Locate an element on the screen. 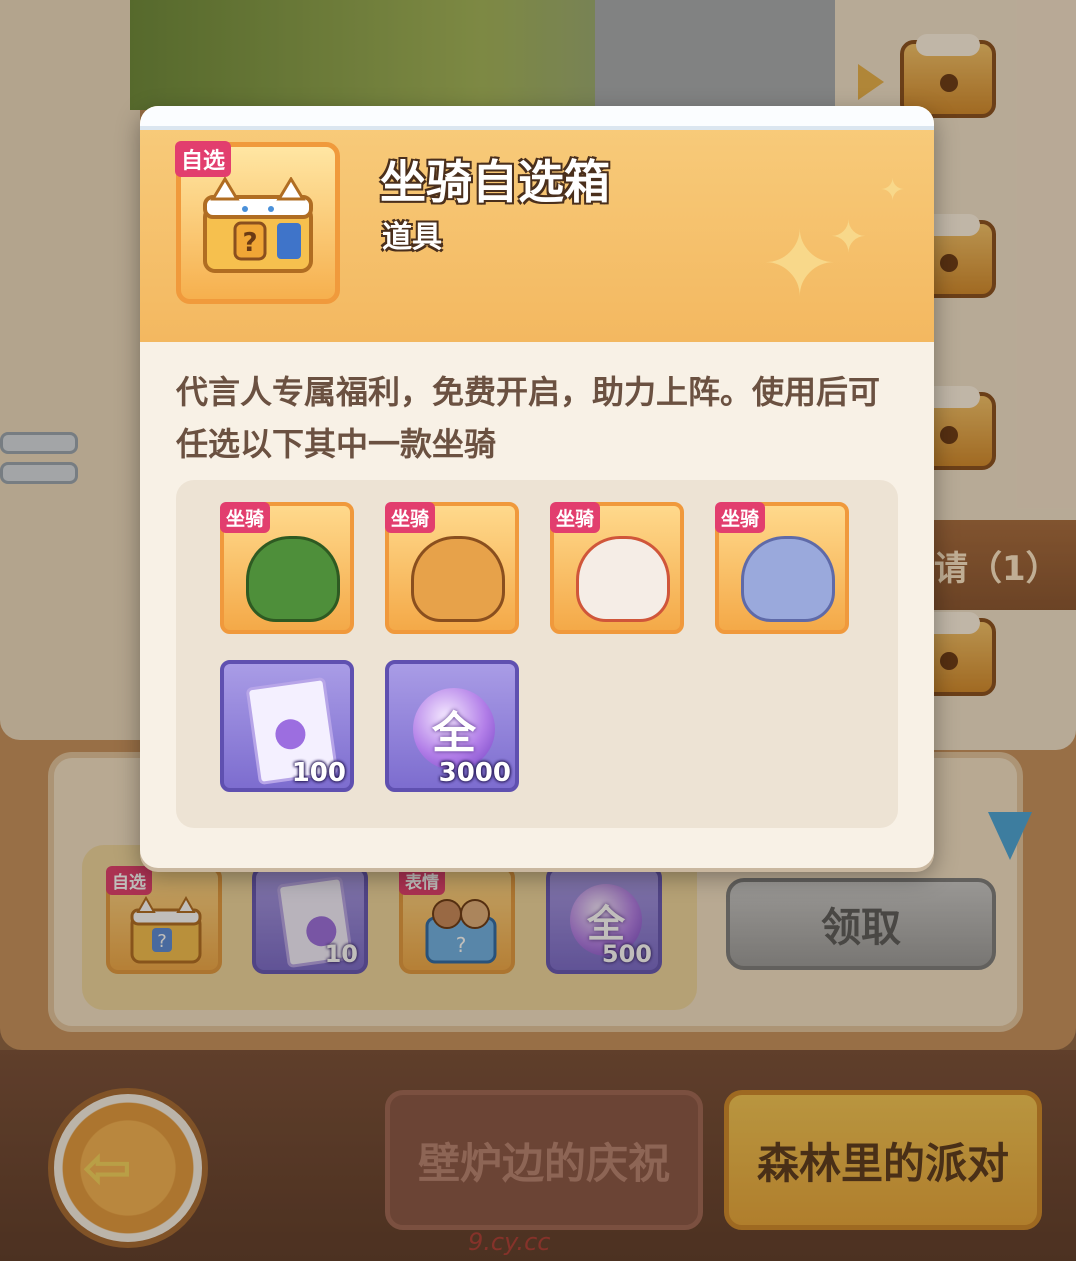 The width and height of the screenshot is (1076, 1261). item-description: 代言人专属福利，免费开启，助力上阵。使用后可任选以下其中一款坐骑 is located at coordinates (528, 418).